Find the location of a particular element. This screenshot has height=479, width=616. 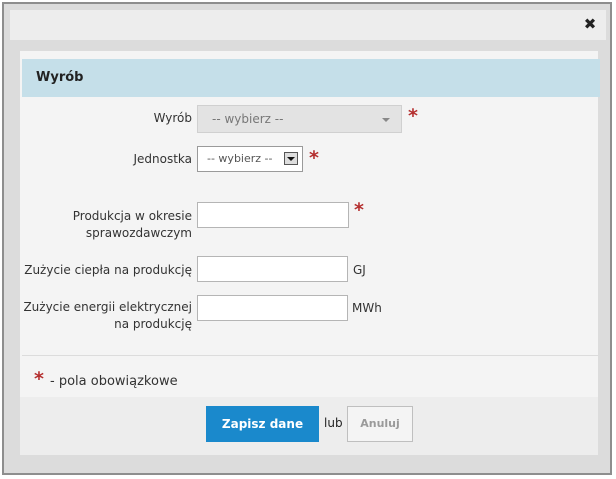

cancel-button: Anuluj is located at coordinates (380, 424).